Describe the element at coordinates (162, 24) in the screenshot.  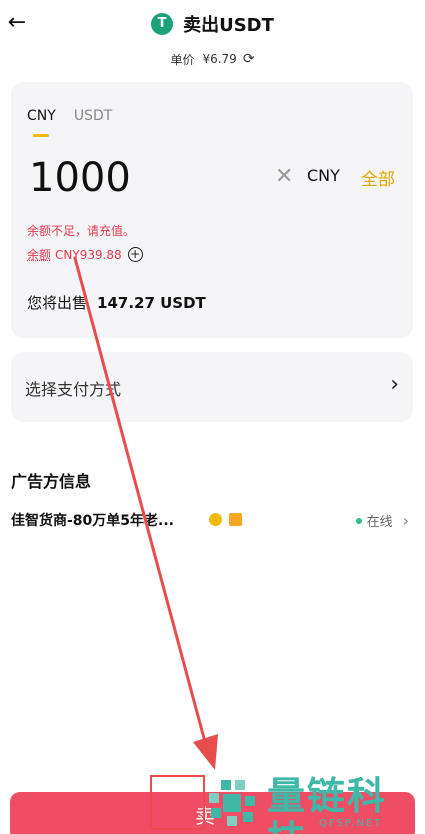
I see `tether-icon: T` at that location.